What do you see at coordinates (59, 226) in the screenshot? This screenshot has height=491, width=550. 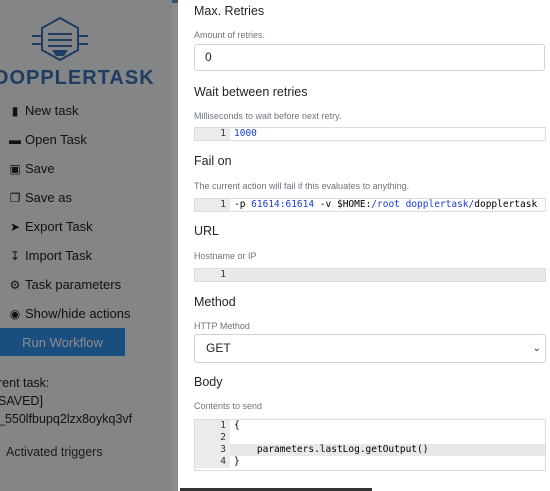 I see `sidebar-item-label: Export Task` at bounding box center [59, 226].